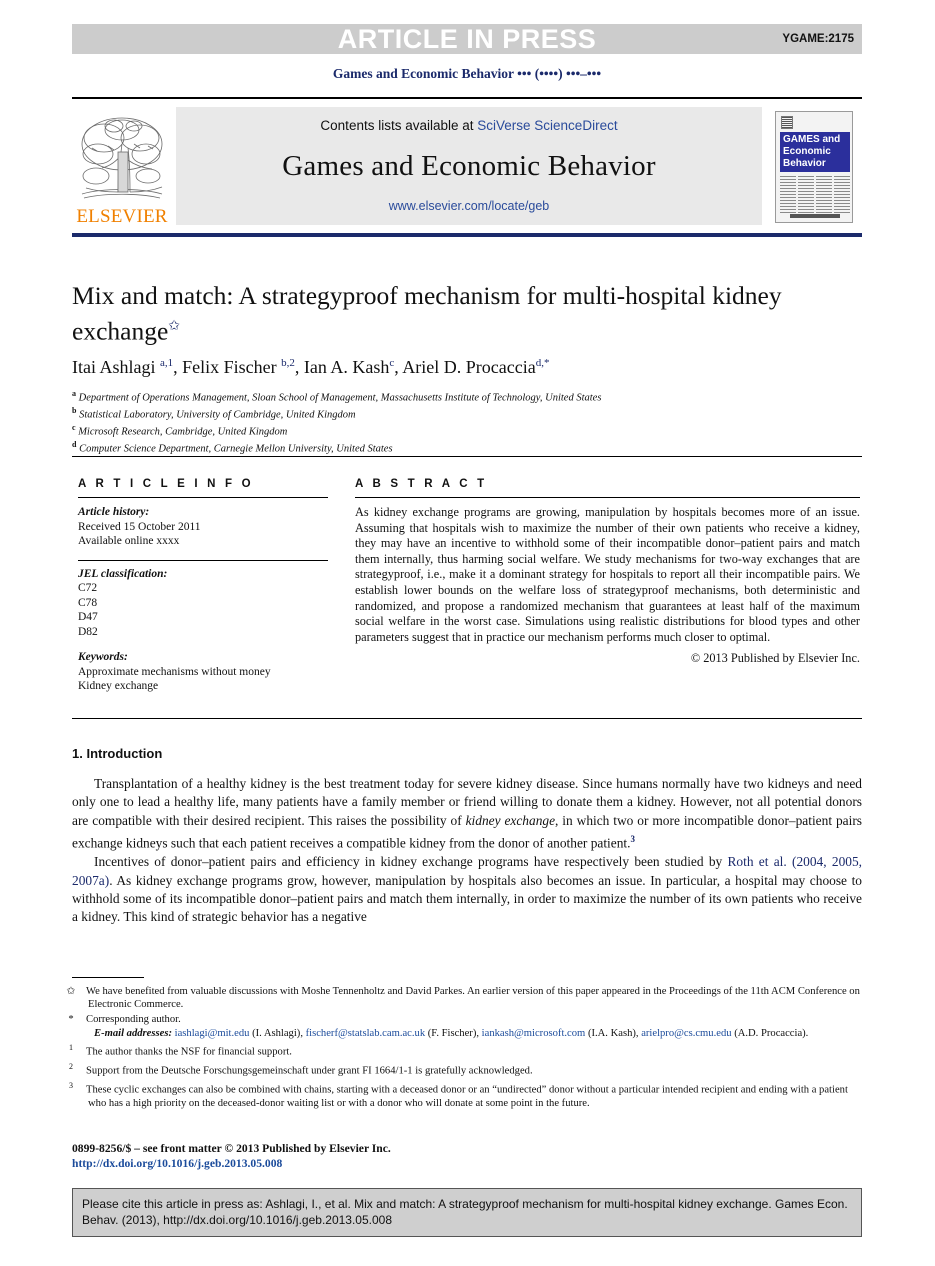 The height and width of the screenshot is (1266, 935). I want to click on article-in-press-banner: ARTICLE IN PRESS YGAME:2175, so click(467, 39).